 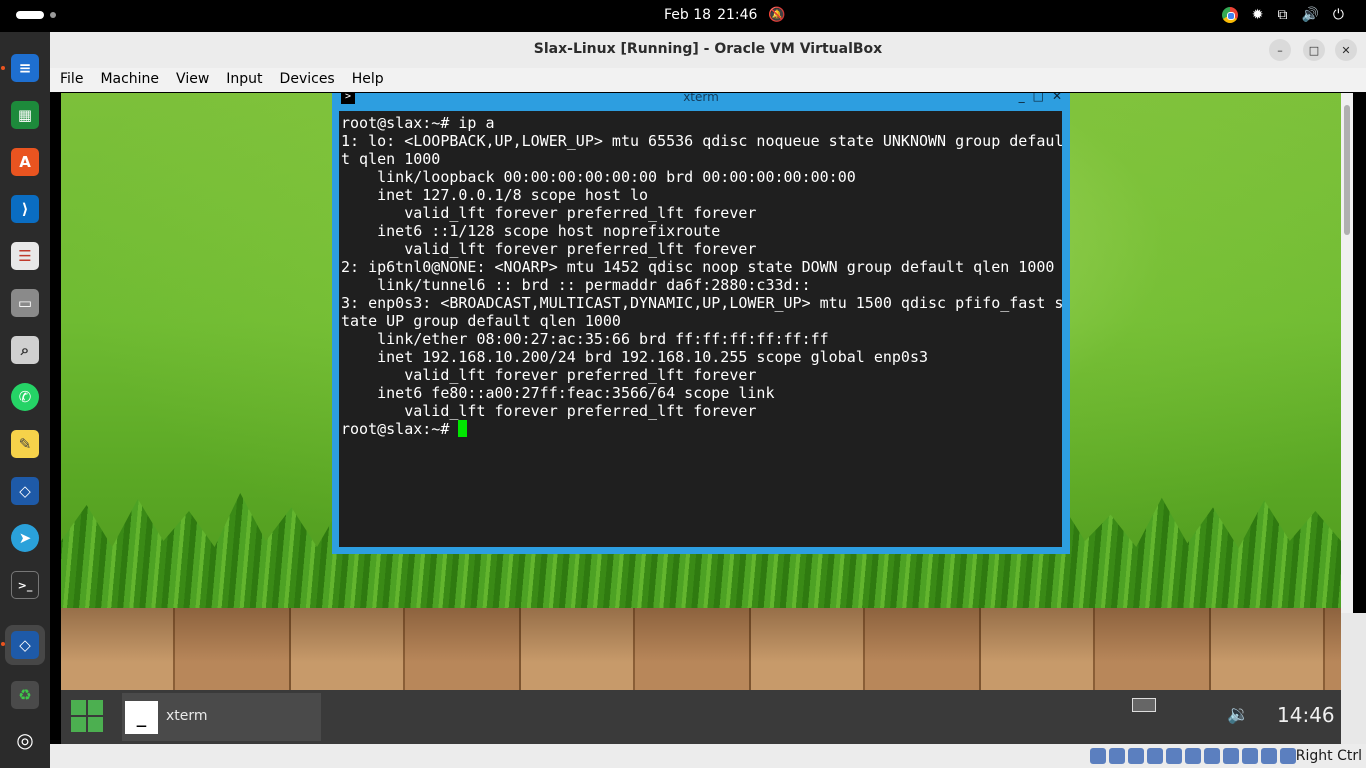 I want to click on xterm-window-controls: _ □ ✕, so click(x=1040, y=98).